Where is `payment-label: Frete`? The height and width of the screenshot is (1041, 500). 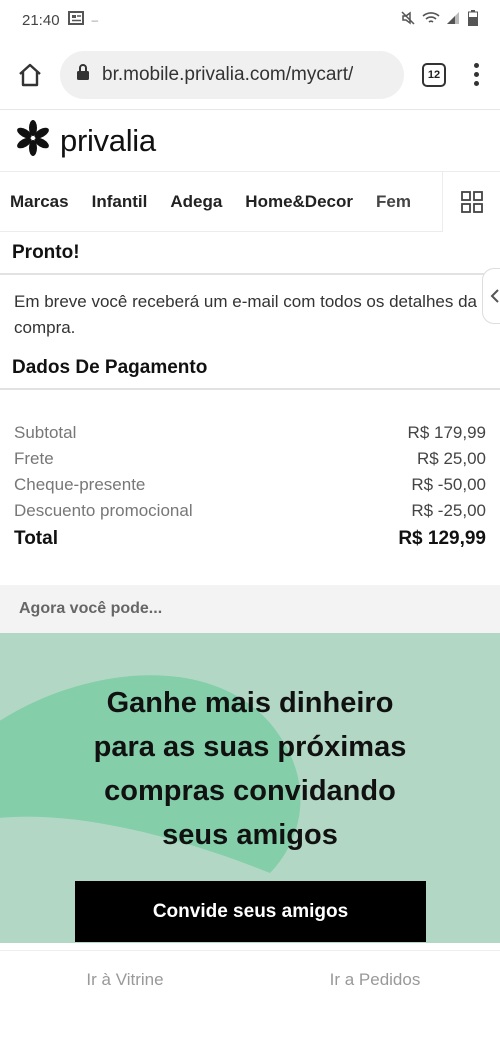
payment-label: Frete is located at coordinates (34, 458).